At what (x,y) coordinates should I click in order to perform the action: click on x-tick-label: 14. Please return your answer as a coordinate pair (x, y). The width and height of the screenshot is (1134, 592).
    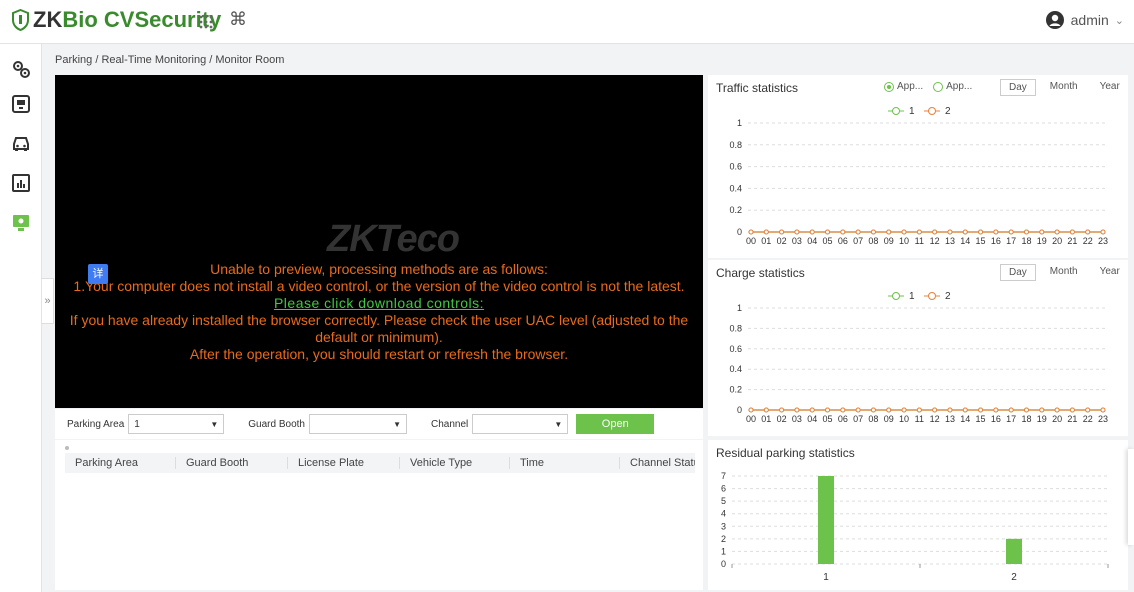
    Looking at the image, I should click on (965, 419).